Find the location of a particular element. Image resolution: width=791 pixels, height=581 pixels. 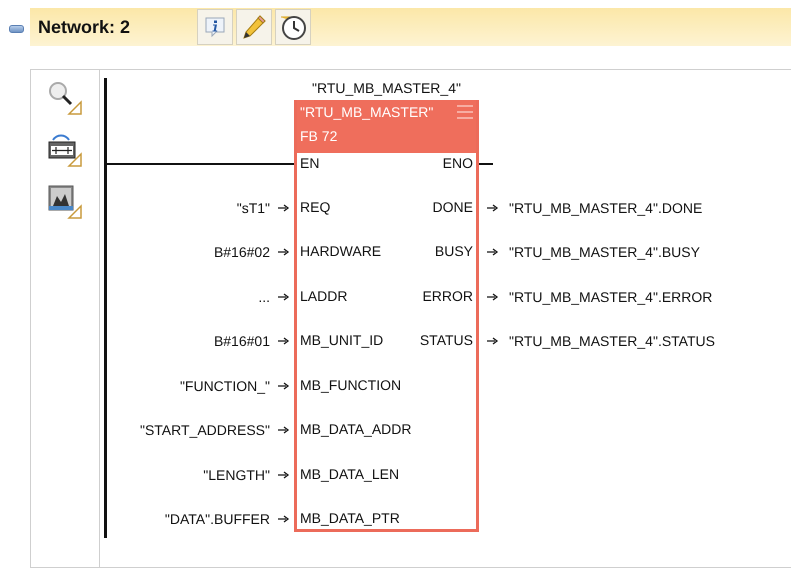

output-operand: "RTU_MB_MASTER_4".DONE is located at coordinates (605, 208).